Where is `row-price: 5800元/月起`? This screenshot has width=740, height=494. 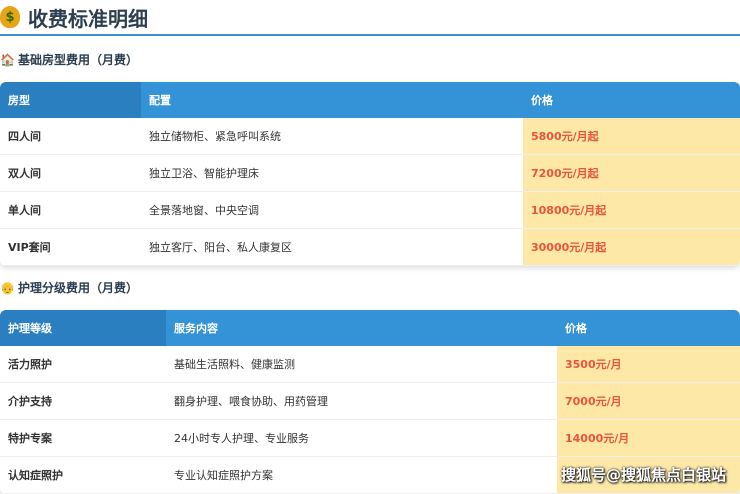
row-price: 5800元/月起 is located at coordinates (631, 136).